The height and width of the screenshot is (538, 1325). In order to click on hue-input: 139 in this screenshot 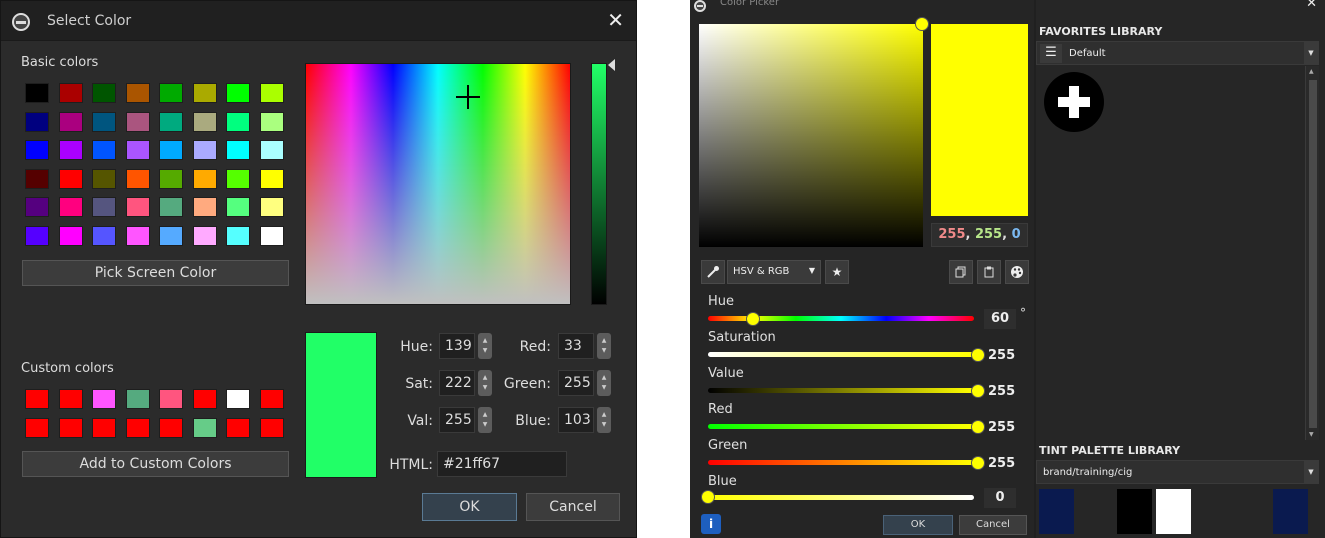, I will do `click(457, 346)`.